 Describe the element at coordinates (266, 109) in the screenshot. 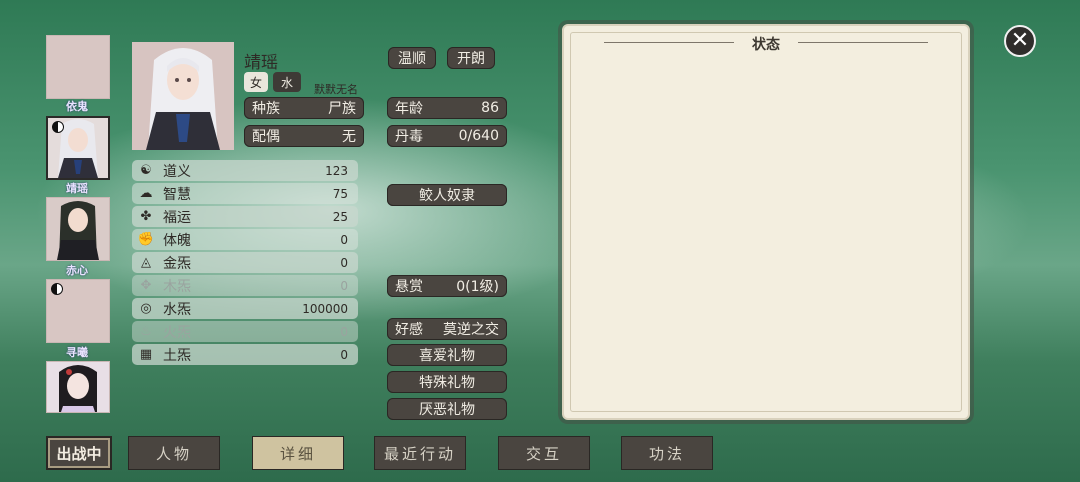

I see `race-label: 种族` at that location.